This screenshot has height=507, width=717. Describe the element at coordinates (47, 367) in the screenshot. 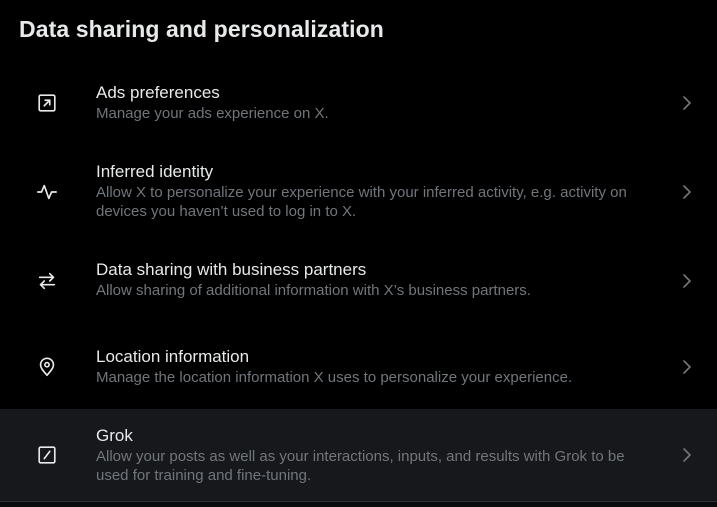

I see `location-pin-icon` at that location.